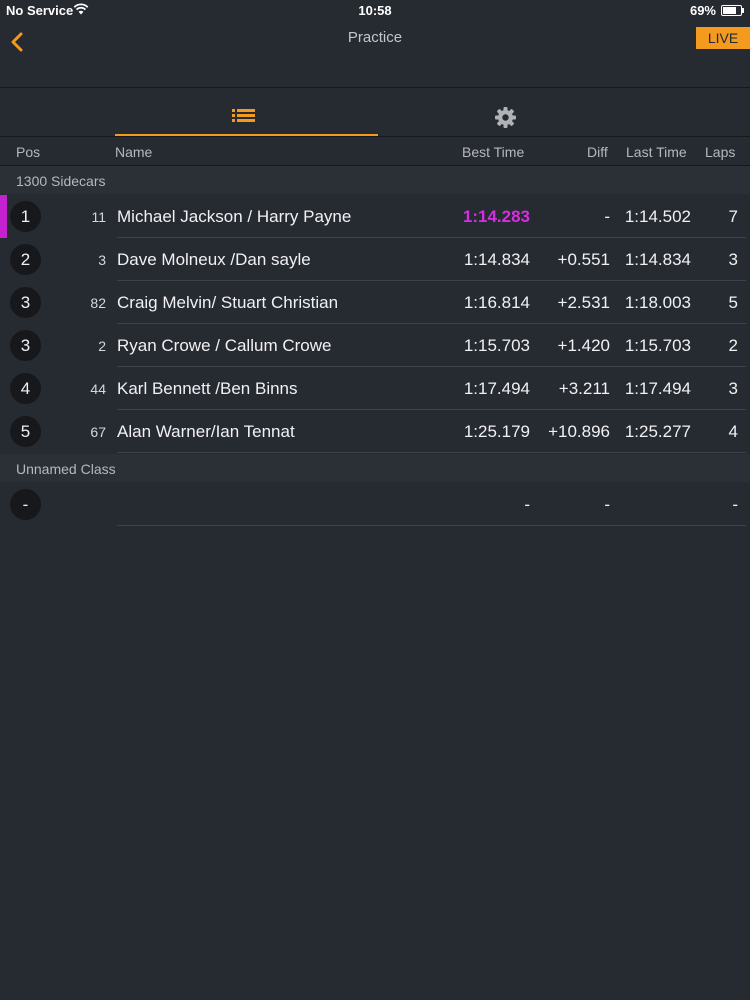 The height and width of the screenshot is (1000, 750). What do you see at coordinates (579, 431) in the screenshot?
I see `diff: +10.896` at bounding box center [579, 431].